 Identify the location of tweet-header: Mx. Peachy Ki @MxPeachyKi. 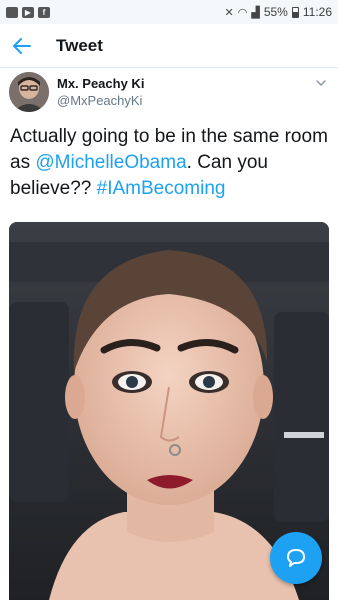
(169, 92).